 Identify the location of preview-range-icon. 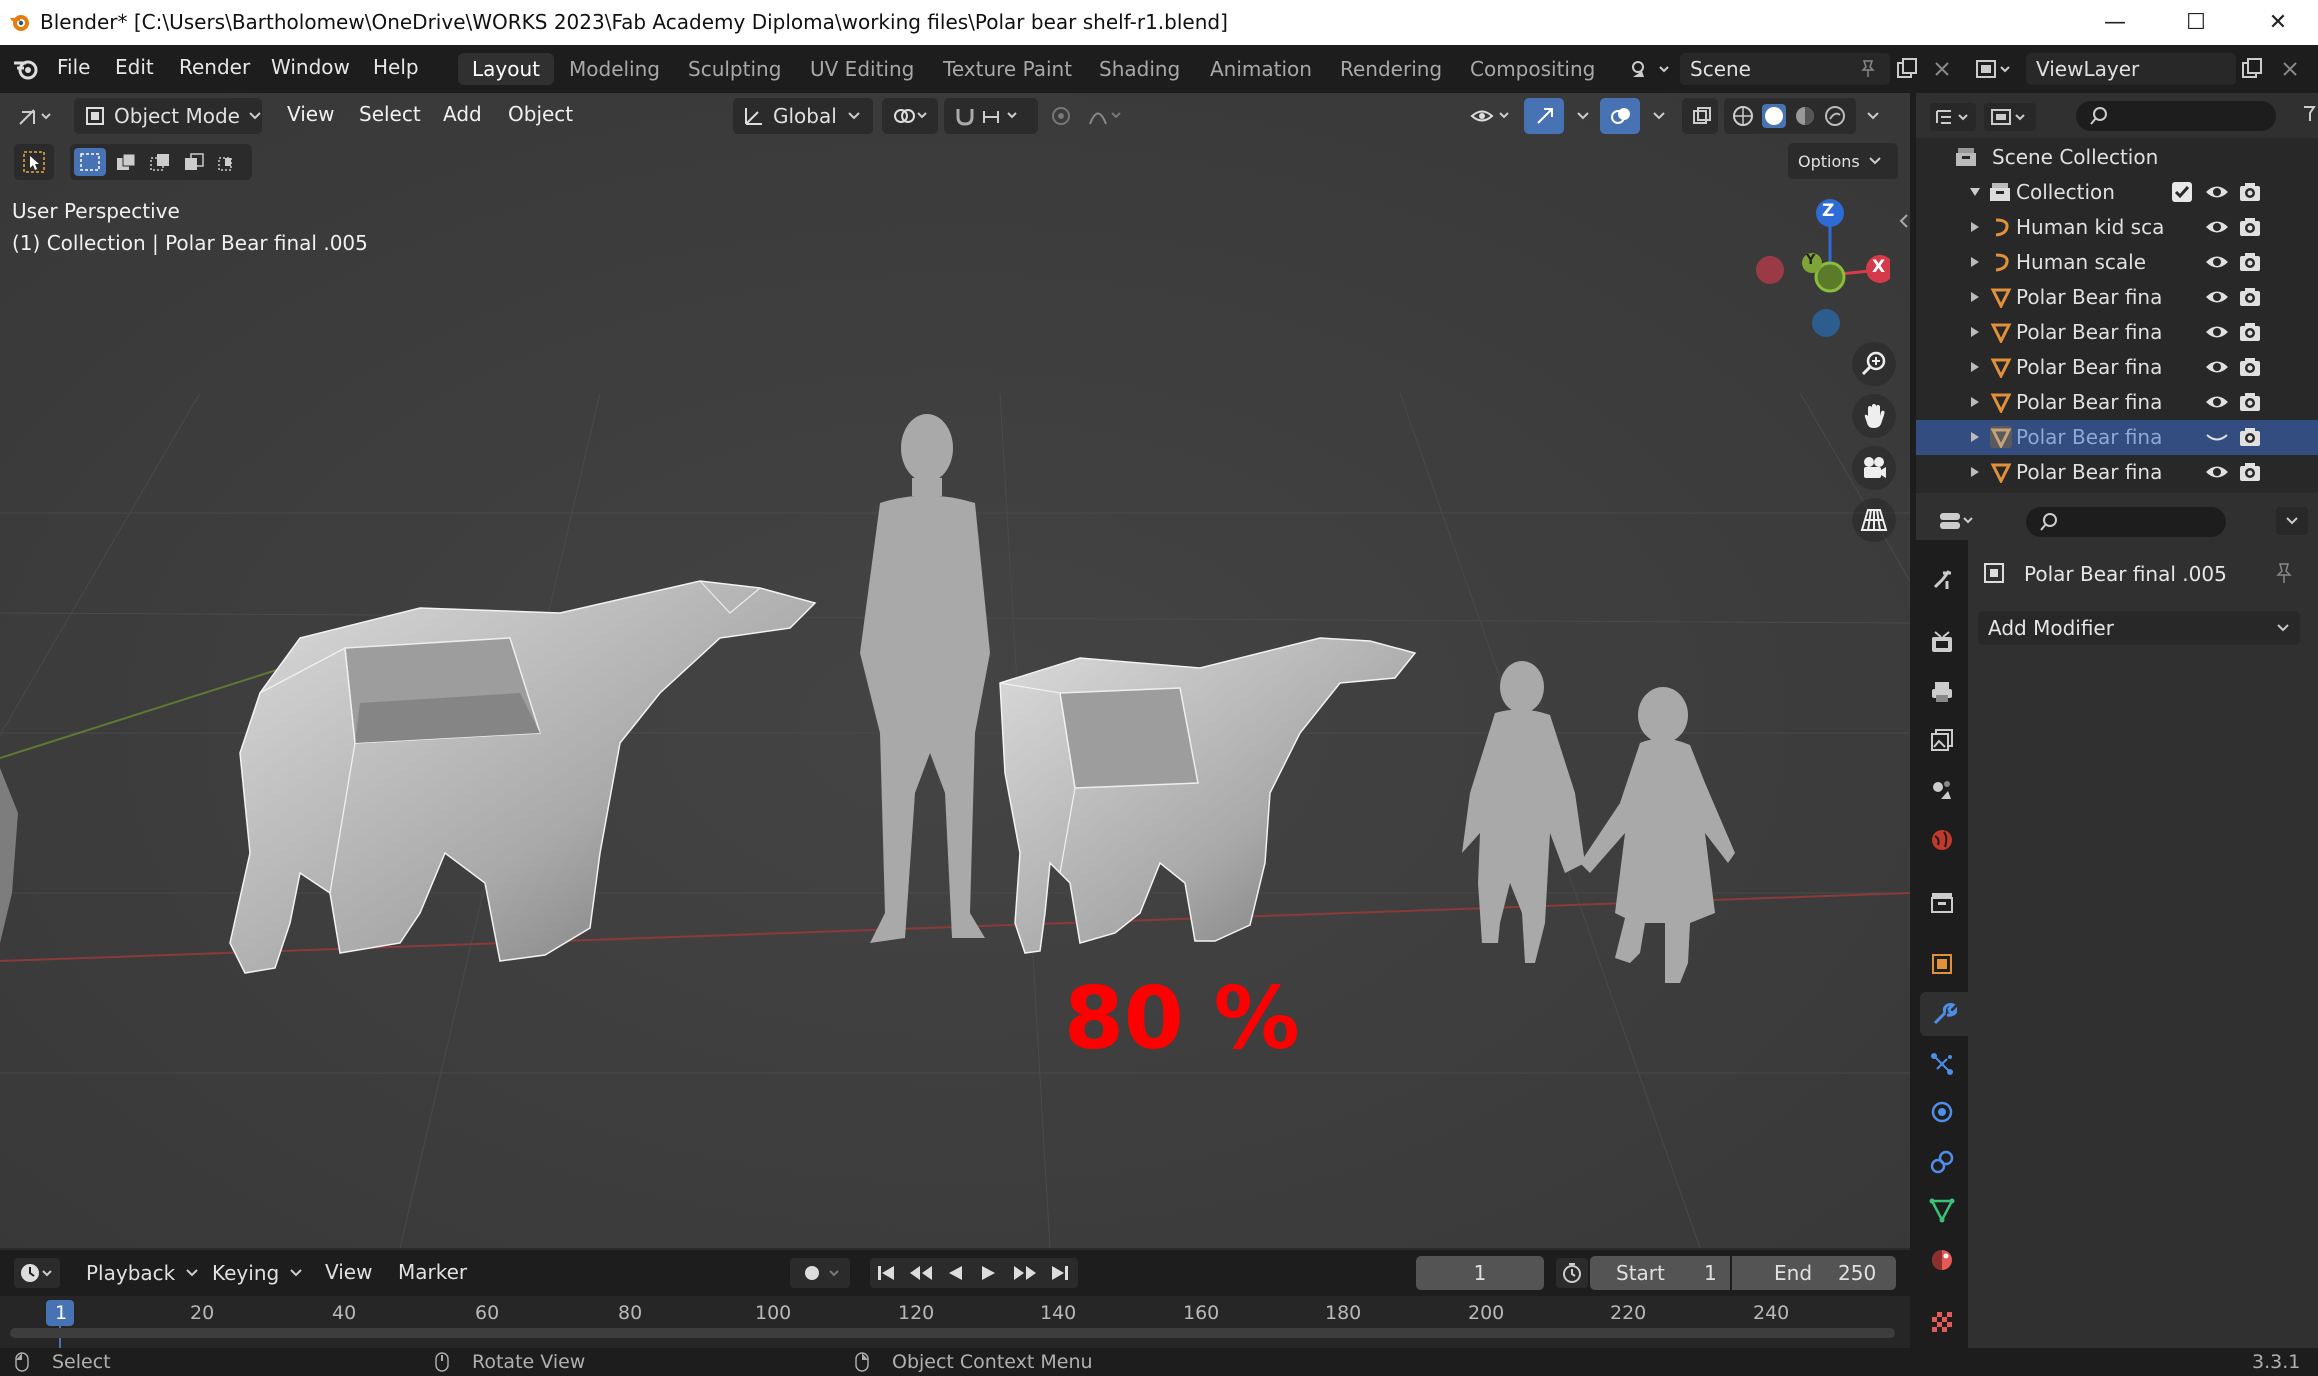
(1572, 1273).